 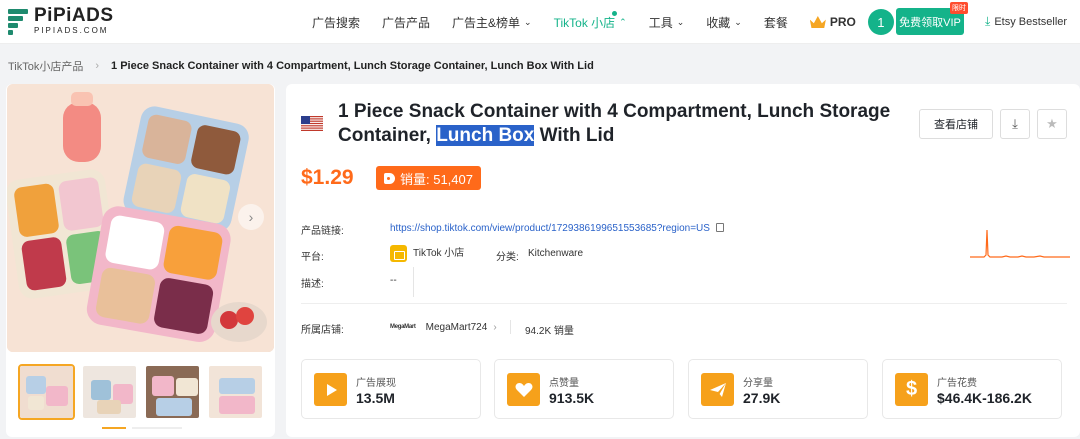 I want to click on logo-domain: PIPIADS.COM, so click(x=71, y=30).